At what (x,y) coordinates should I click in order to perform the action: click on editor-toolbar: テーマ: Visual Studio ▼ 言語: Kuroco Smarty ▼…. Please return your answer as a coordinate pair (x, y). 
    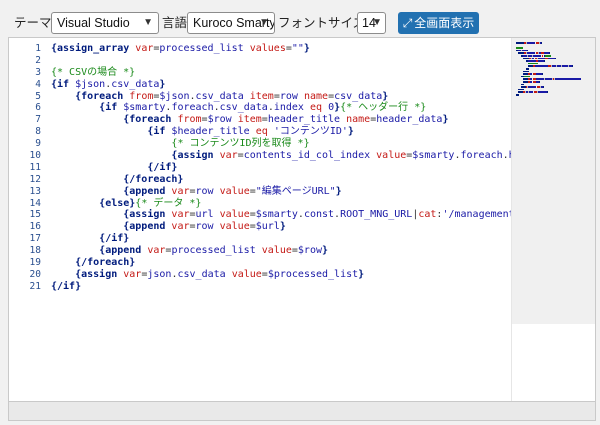
    Looking at the image, I should click on (300, 20).